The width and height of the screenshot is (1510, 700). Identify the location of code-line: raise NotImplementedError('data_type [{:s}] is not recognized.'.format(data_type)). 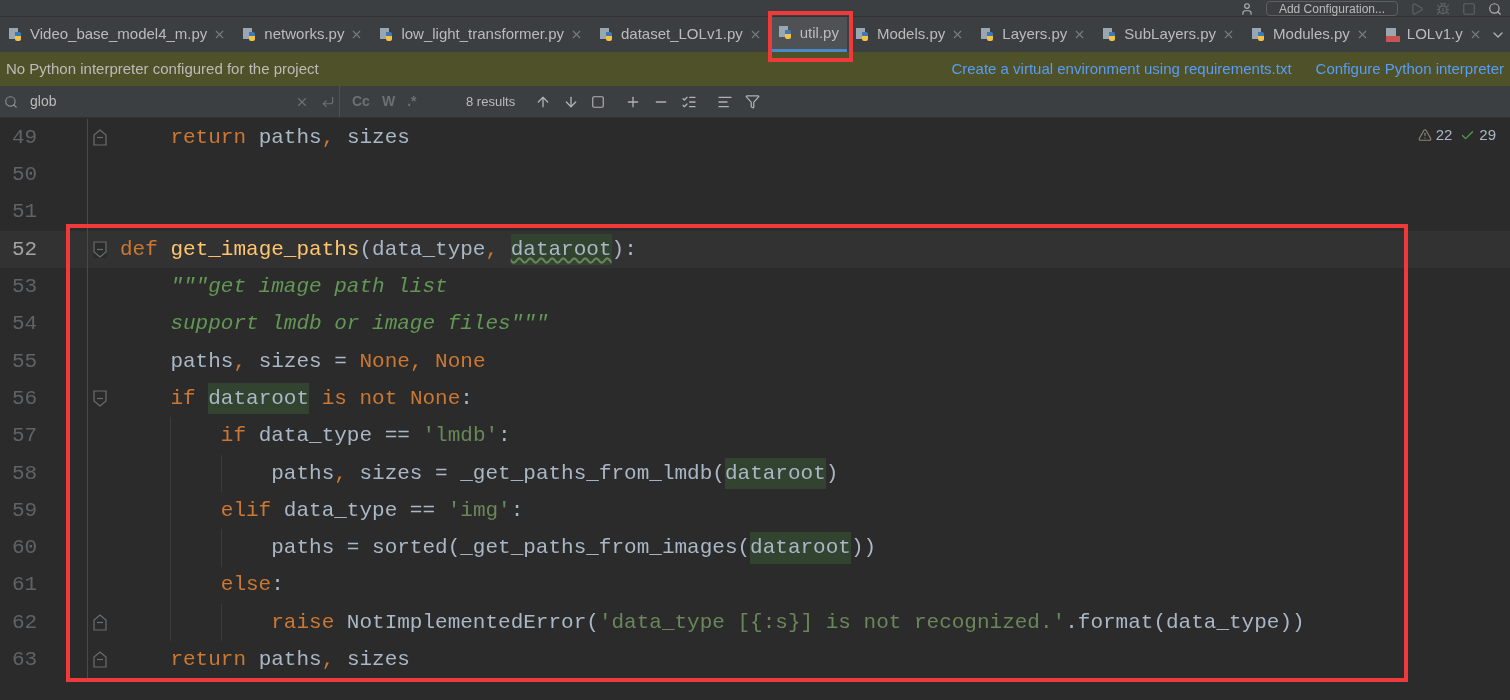
(712, 622).